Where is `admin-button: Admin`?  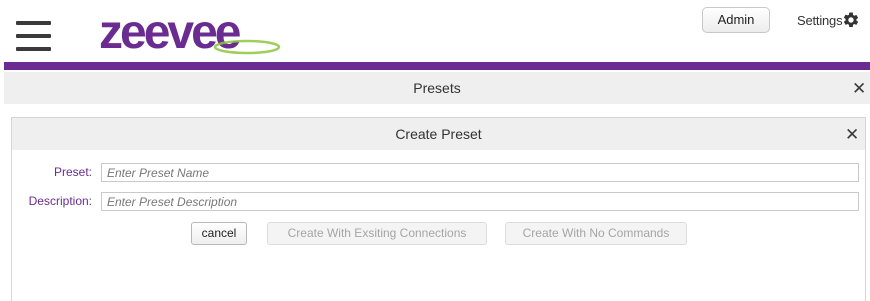
admin-button: Admin is located at coordinates (736, 20).